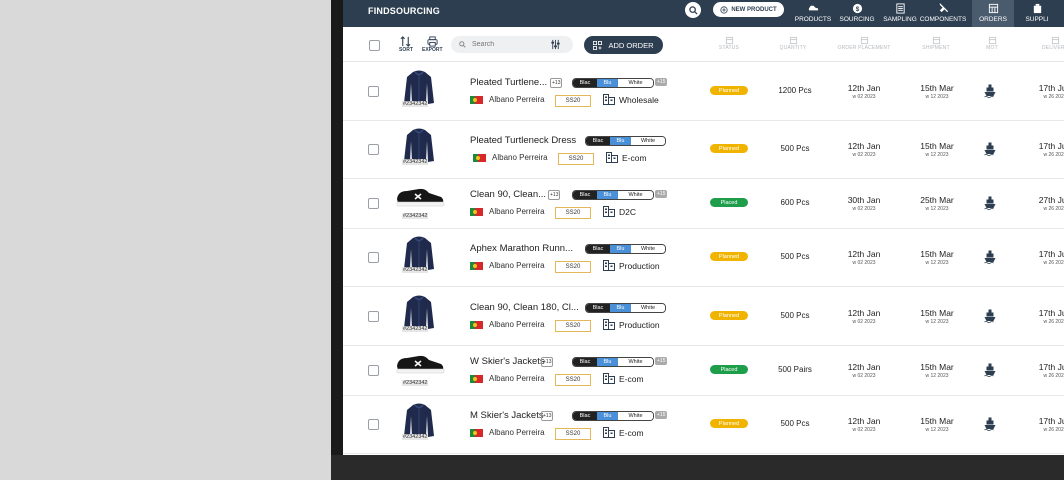 The height and width of the screenshot is (480, 1064). I want to click on add-order-button: ADD ORDER, so click(623, 45).